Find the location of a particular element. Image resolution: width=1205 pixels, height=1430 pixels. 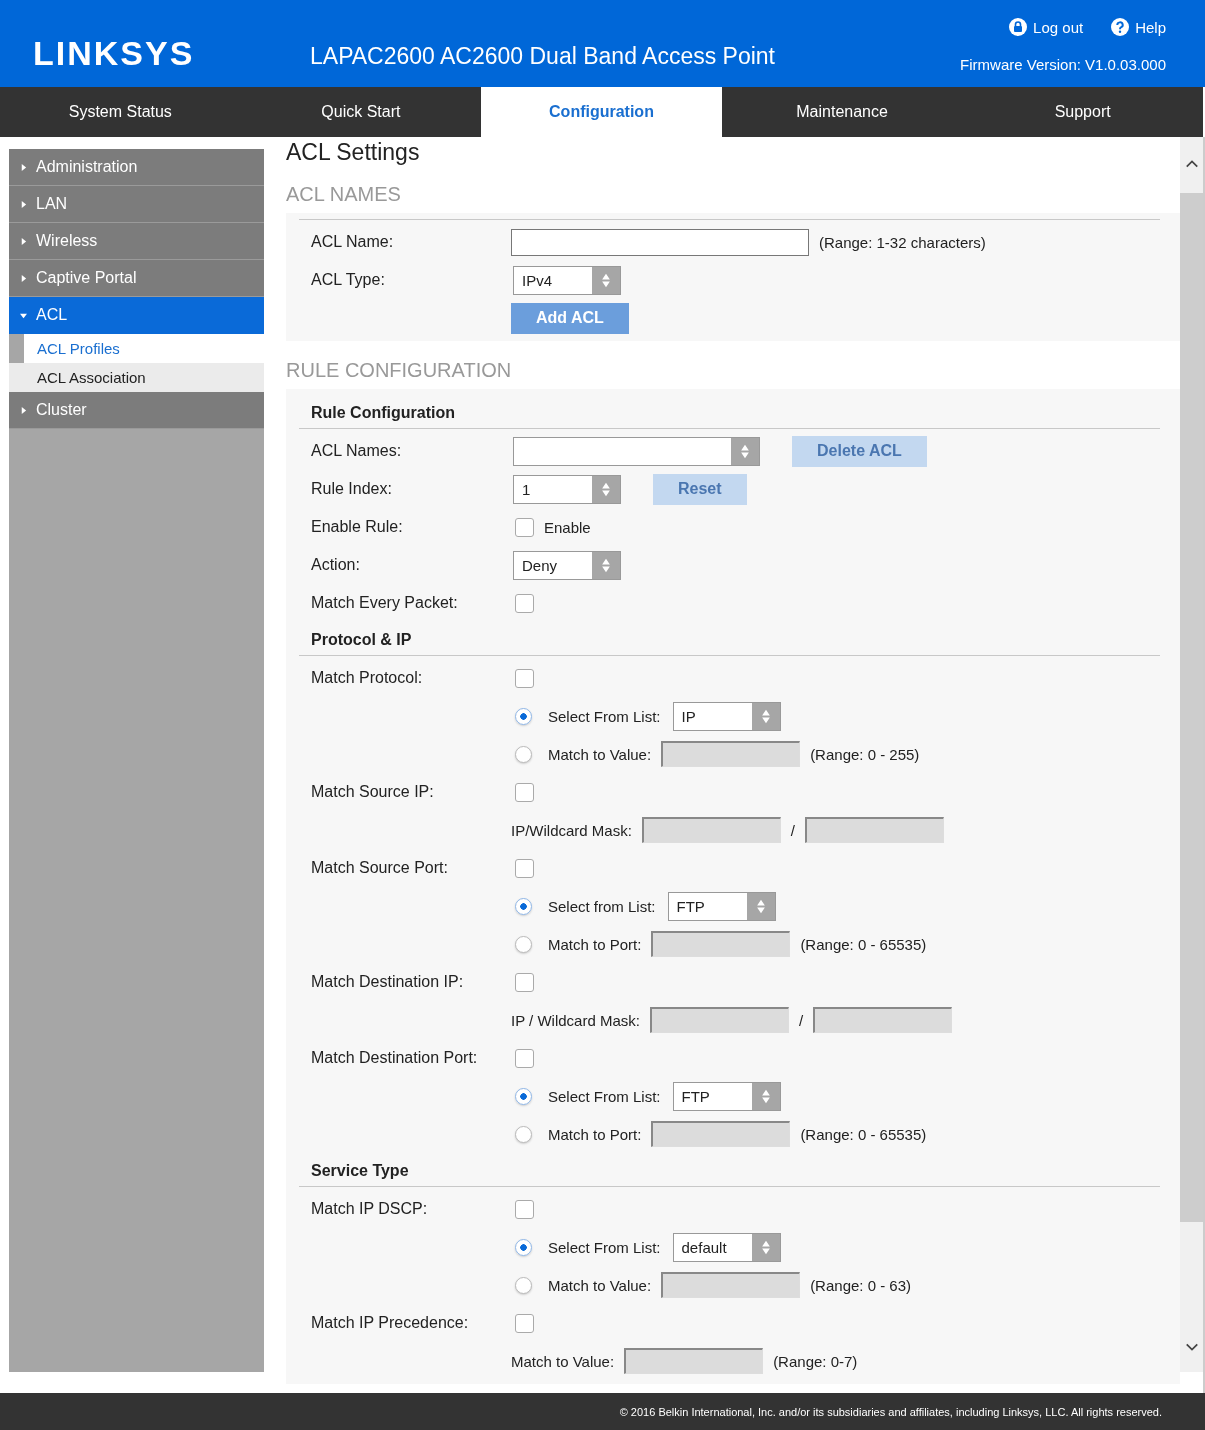

action-button: Add ACL is located at coordinates (570, 318).